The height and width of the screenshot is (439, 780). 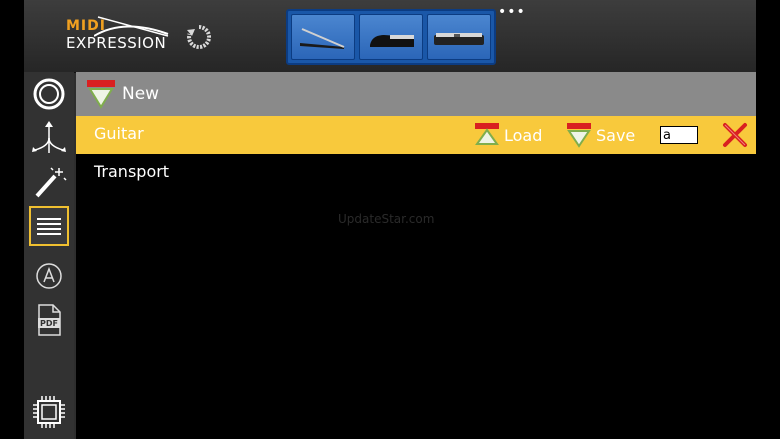 I want to click on logo-midi-text: MIDI, so click(x=86, y=26).